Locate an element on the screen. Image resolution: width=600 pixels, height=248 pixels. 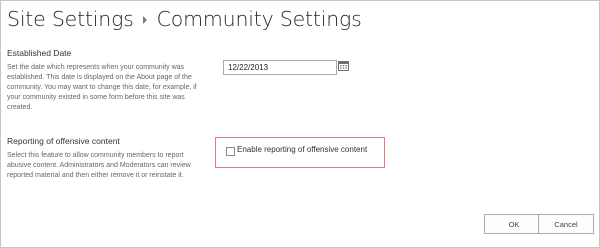
cancel-button: Cancel is located at coordinates (566, 224).